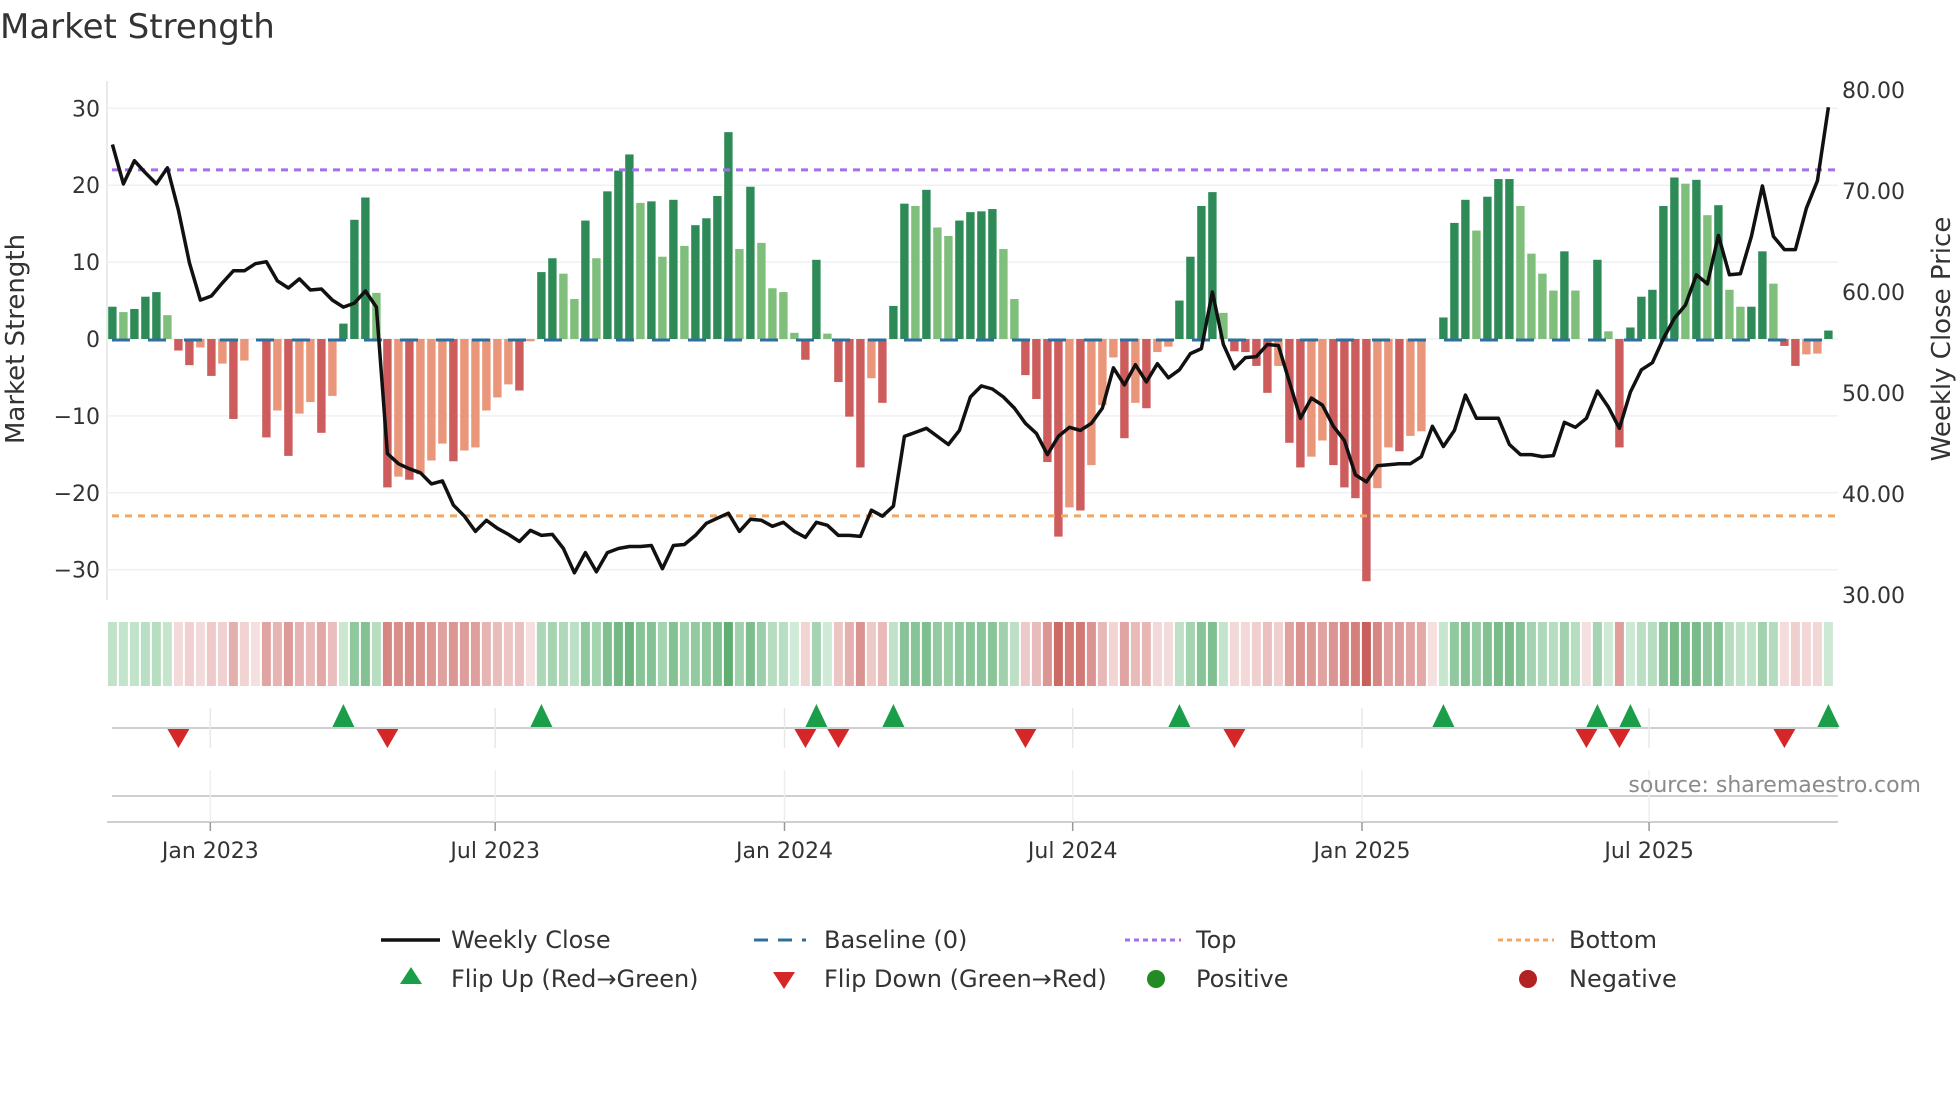 This screenshot has width=1960, height=1102. Describe the element at coordinates (86, 263) in the screenshot. I see `left-tick-label: 10` at that location.